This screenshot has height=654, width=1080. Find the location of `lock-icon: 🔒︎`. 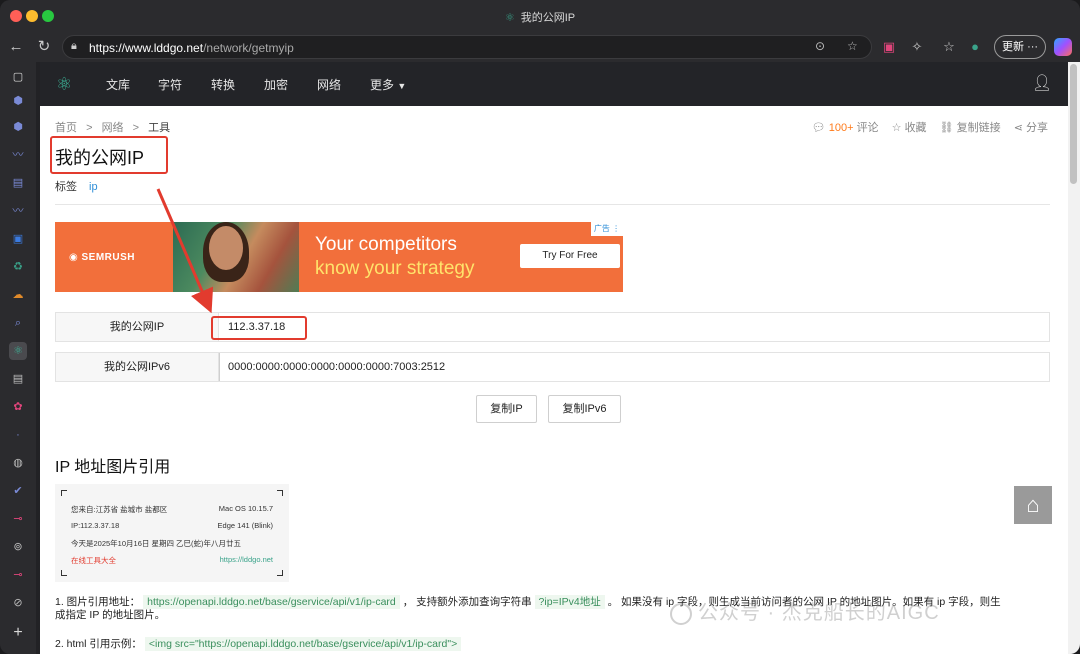

lock-icon: 🔒︎ is located at coordinates (74, 46).